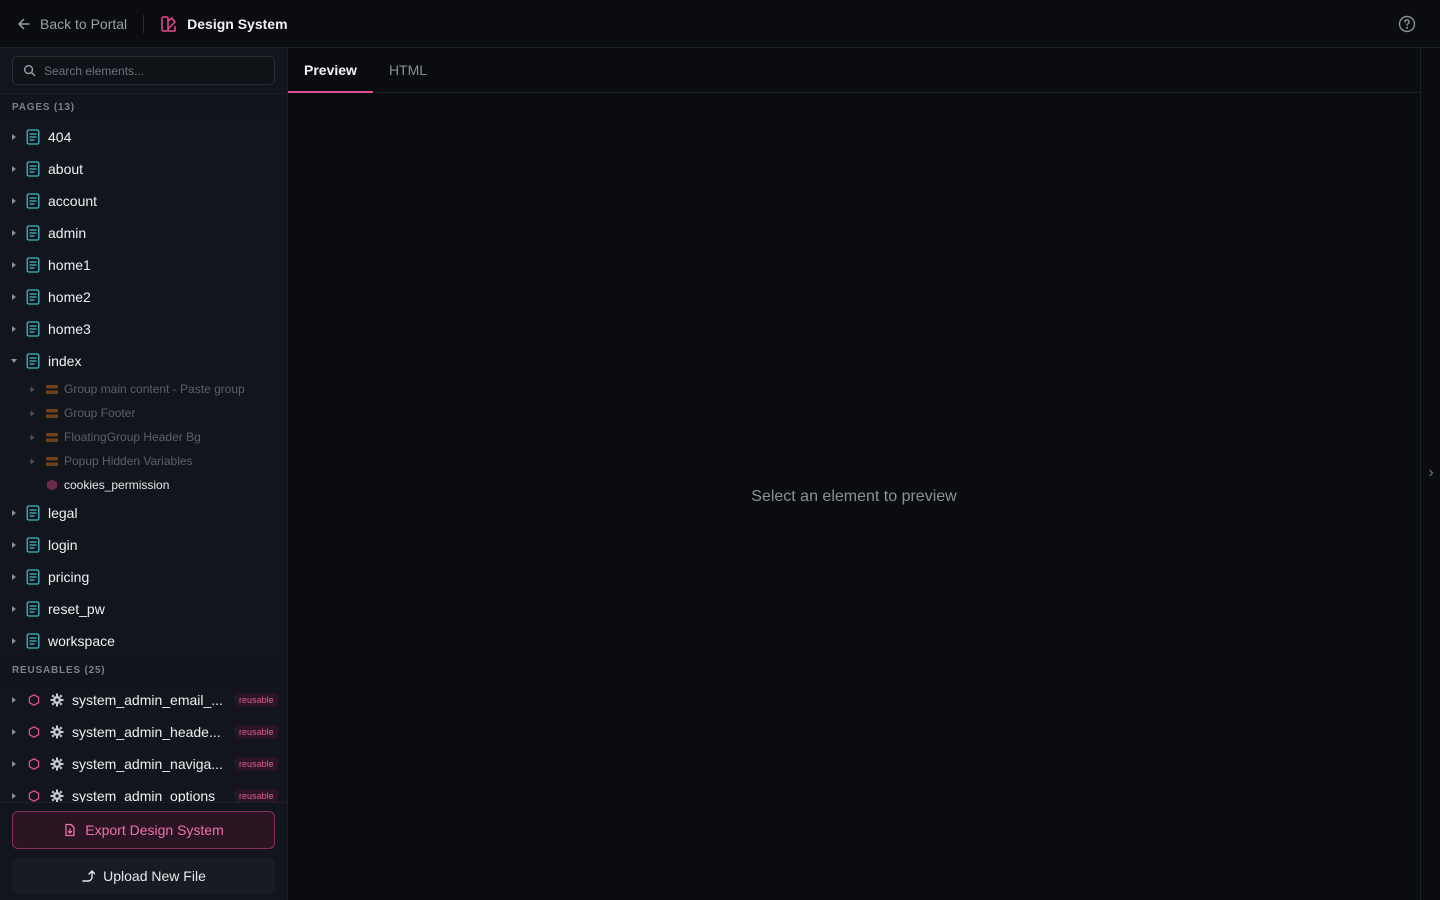 The image size is (1440, 900). What do you see at coordinates (143, 329) in the screenshot?
I see `page-item: home3` at bounding box center [143, 329].